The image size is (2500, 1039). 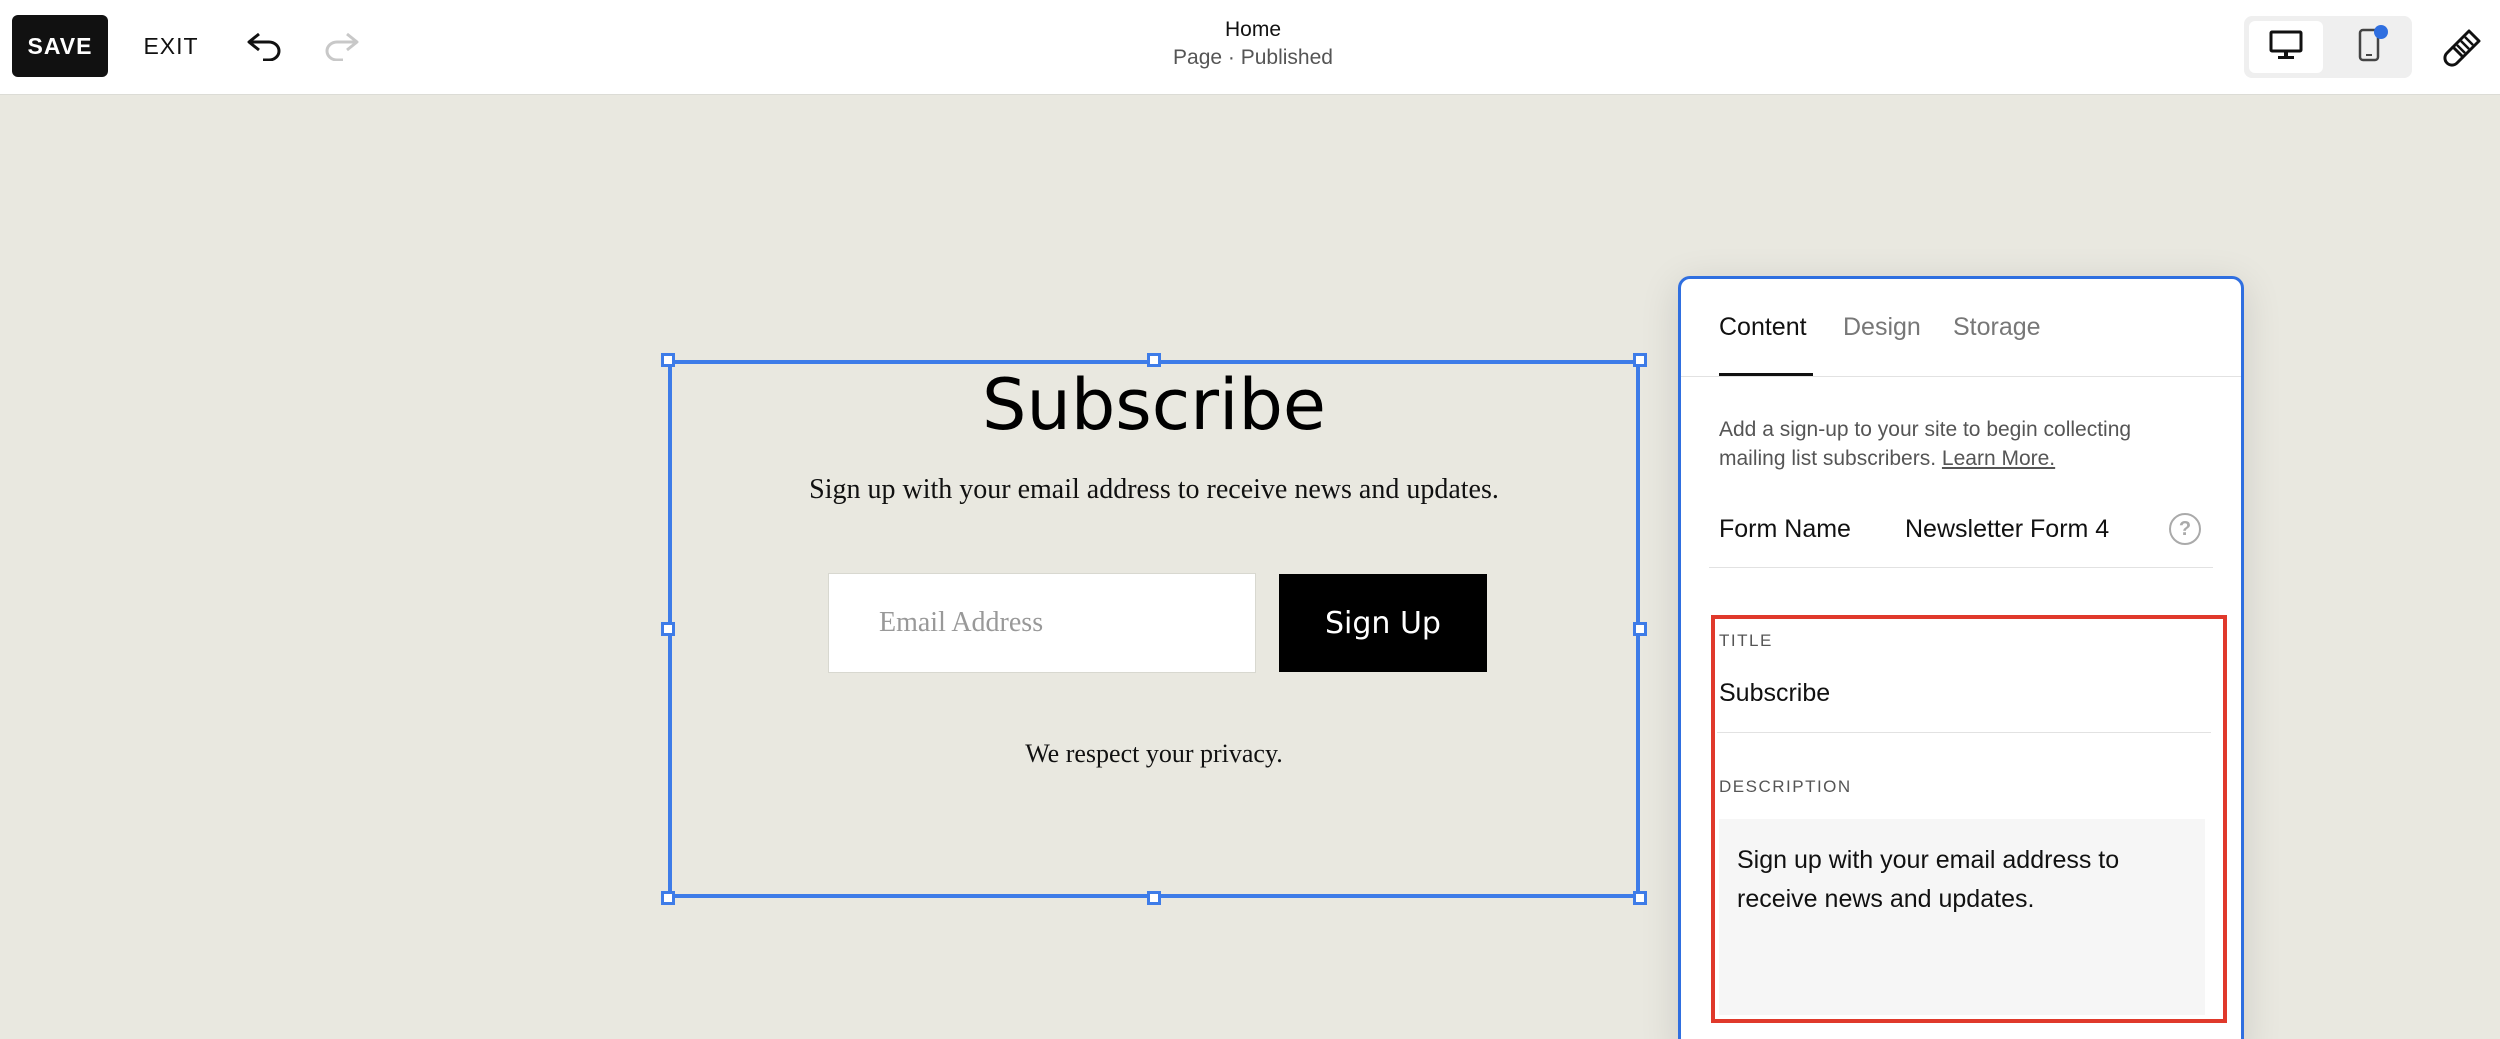 What do you see at coordinates (1383, 623) in the screenshot?
I see `sign-up-button: Sign Up` at bounding box center [1383, 623].